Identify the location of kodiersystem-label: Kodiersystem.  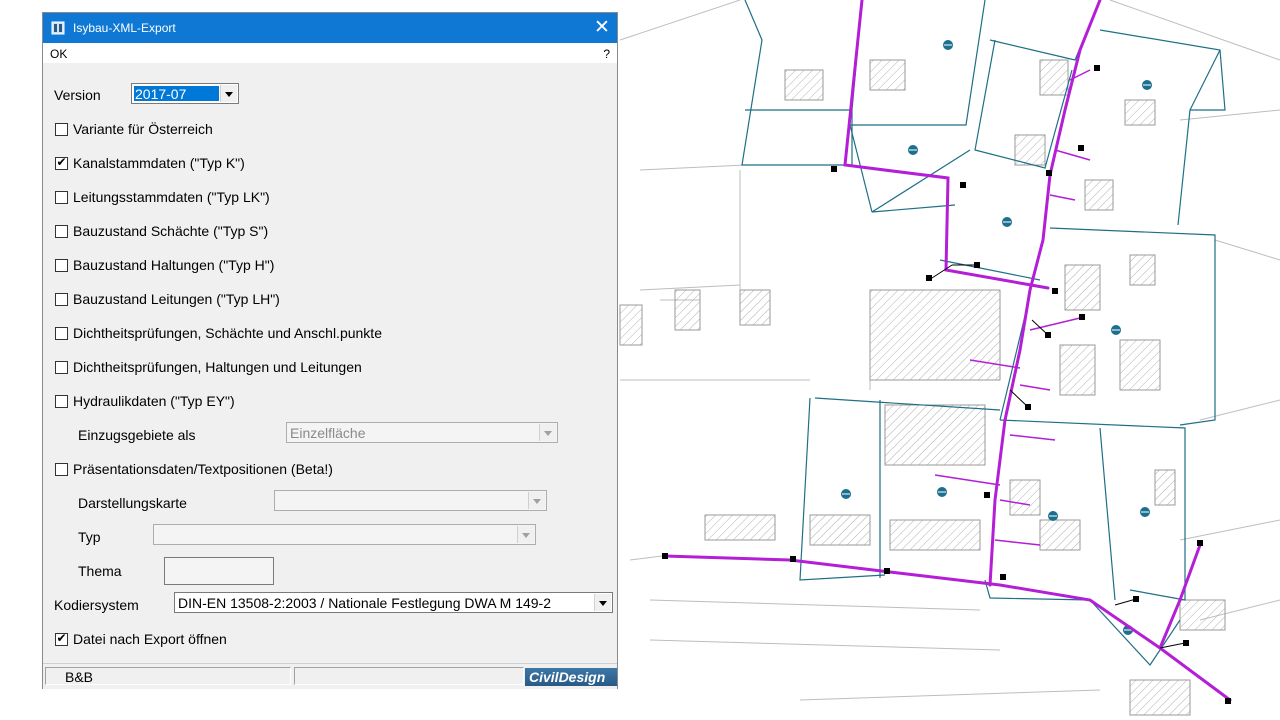
(96, 605).